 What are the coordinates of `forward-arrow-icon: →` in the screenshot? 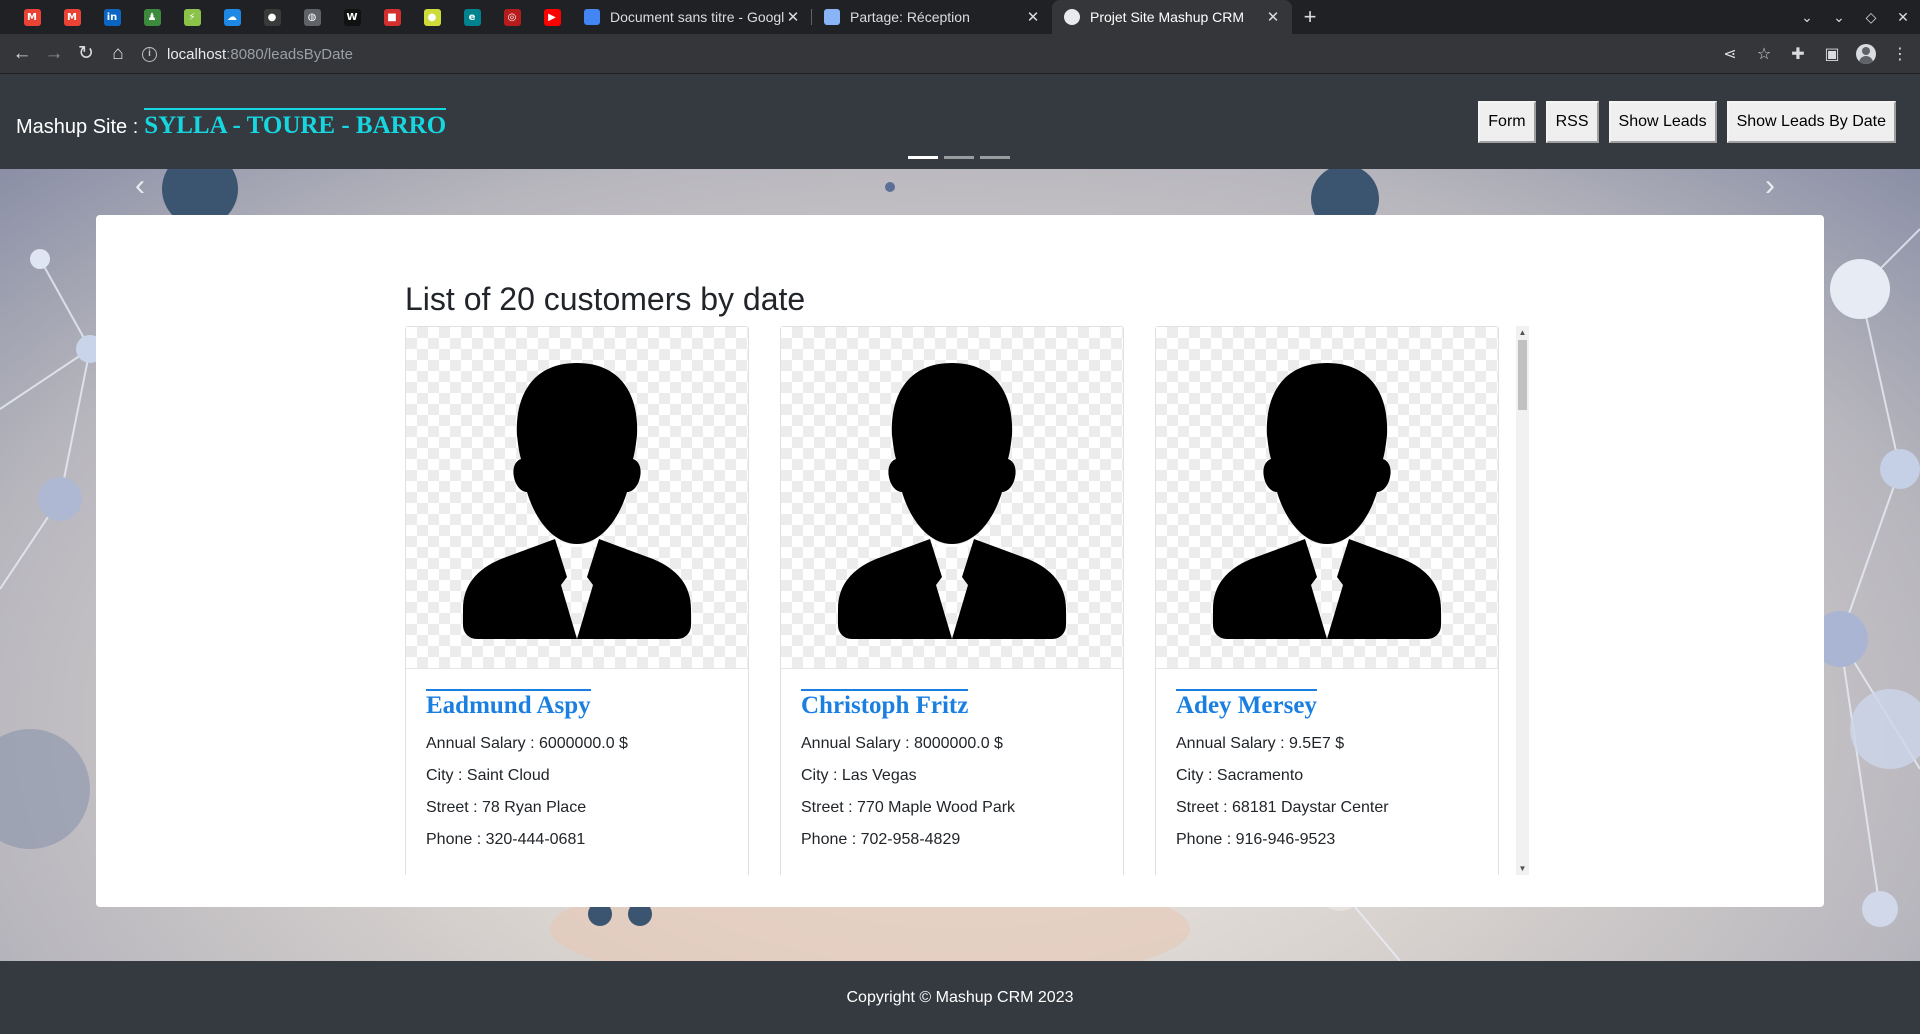 It's located at (54, 54).